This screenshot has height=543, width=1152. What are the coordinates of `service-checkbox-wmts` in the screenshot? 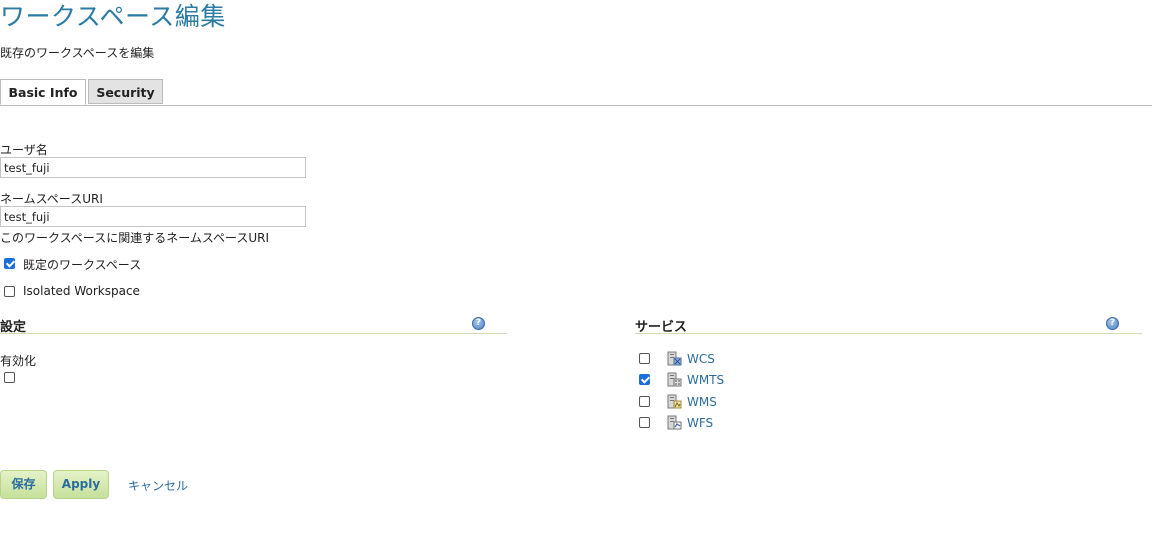 It's located at (644, 379).